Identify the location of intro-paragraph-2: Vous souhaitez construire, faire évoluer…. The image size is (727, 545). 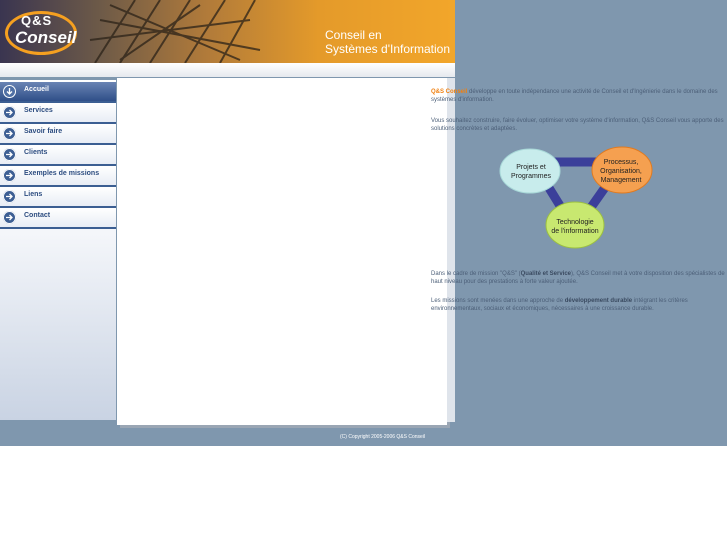
(577, 125).